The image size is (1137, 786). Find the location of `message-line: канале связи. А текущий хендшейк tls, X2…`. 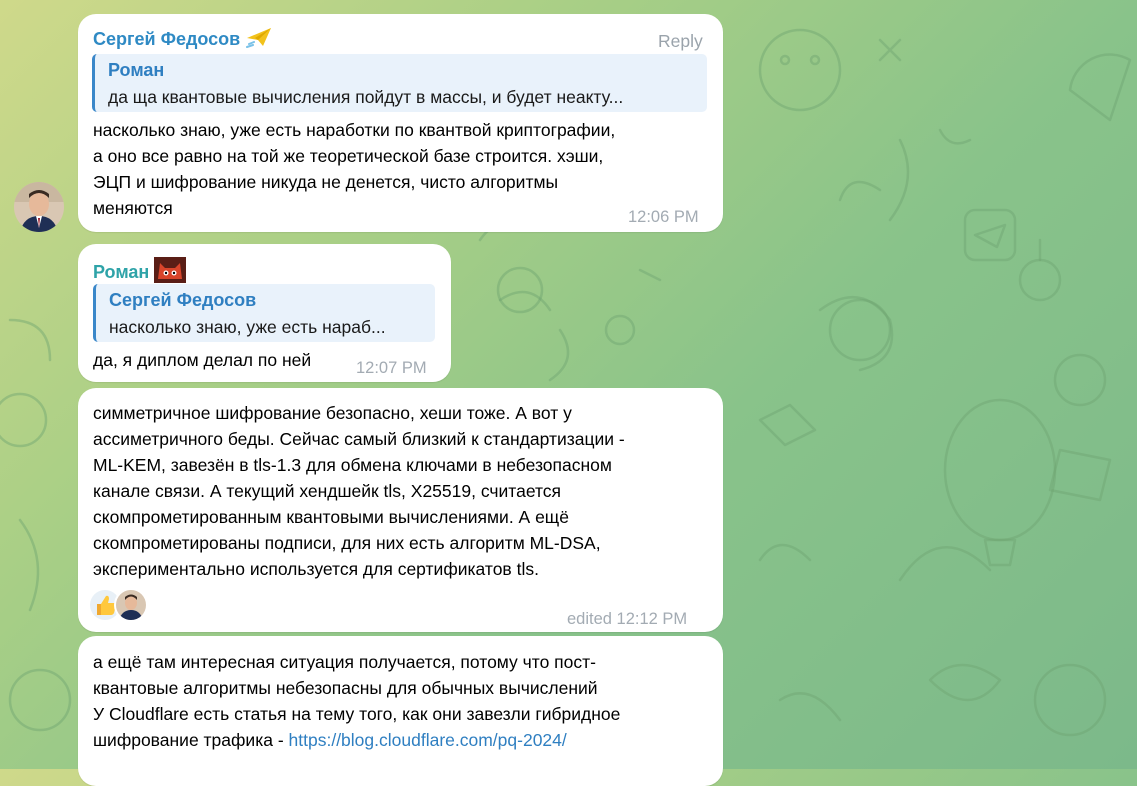

message-line: канале связи. А текущий хендшейк tls, X2… is located at coordinates (327, 491).